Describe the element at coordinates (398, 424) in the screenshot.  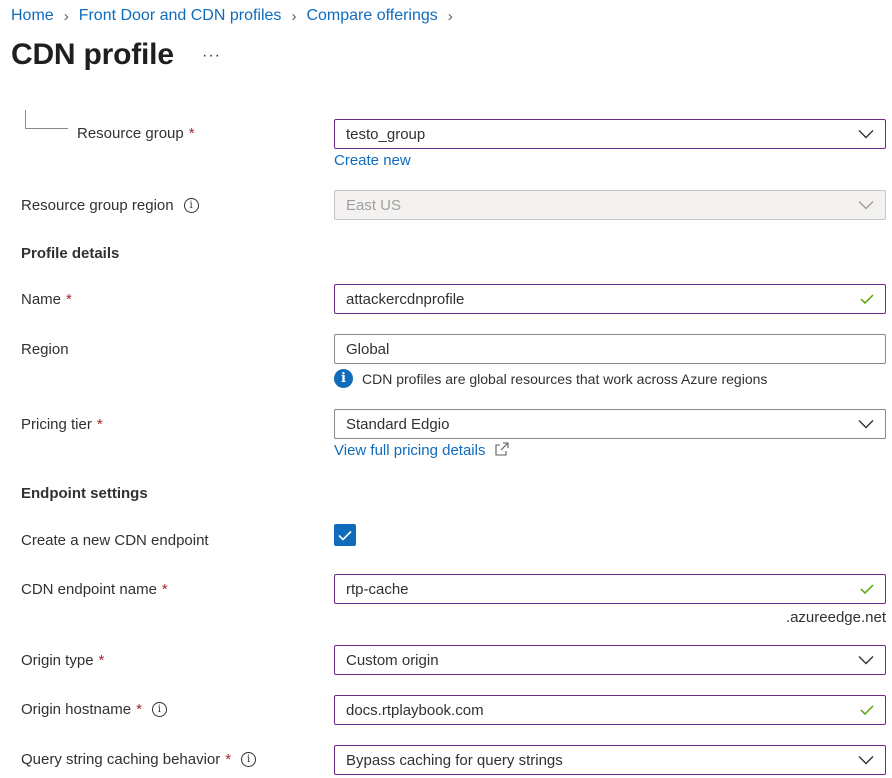
I see `pricing-tier-value: Standard Edgio` at that location.